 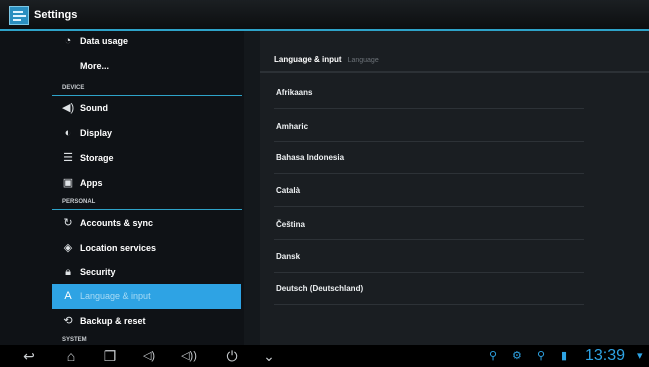 What do you see at coordinates (113, 321) in the screenshot?
I see `sidebar-item-backup-reset: Backup & reset` at bounding box center [113, 321].